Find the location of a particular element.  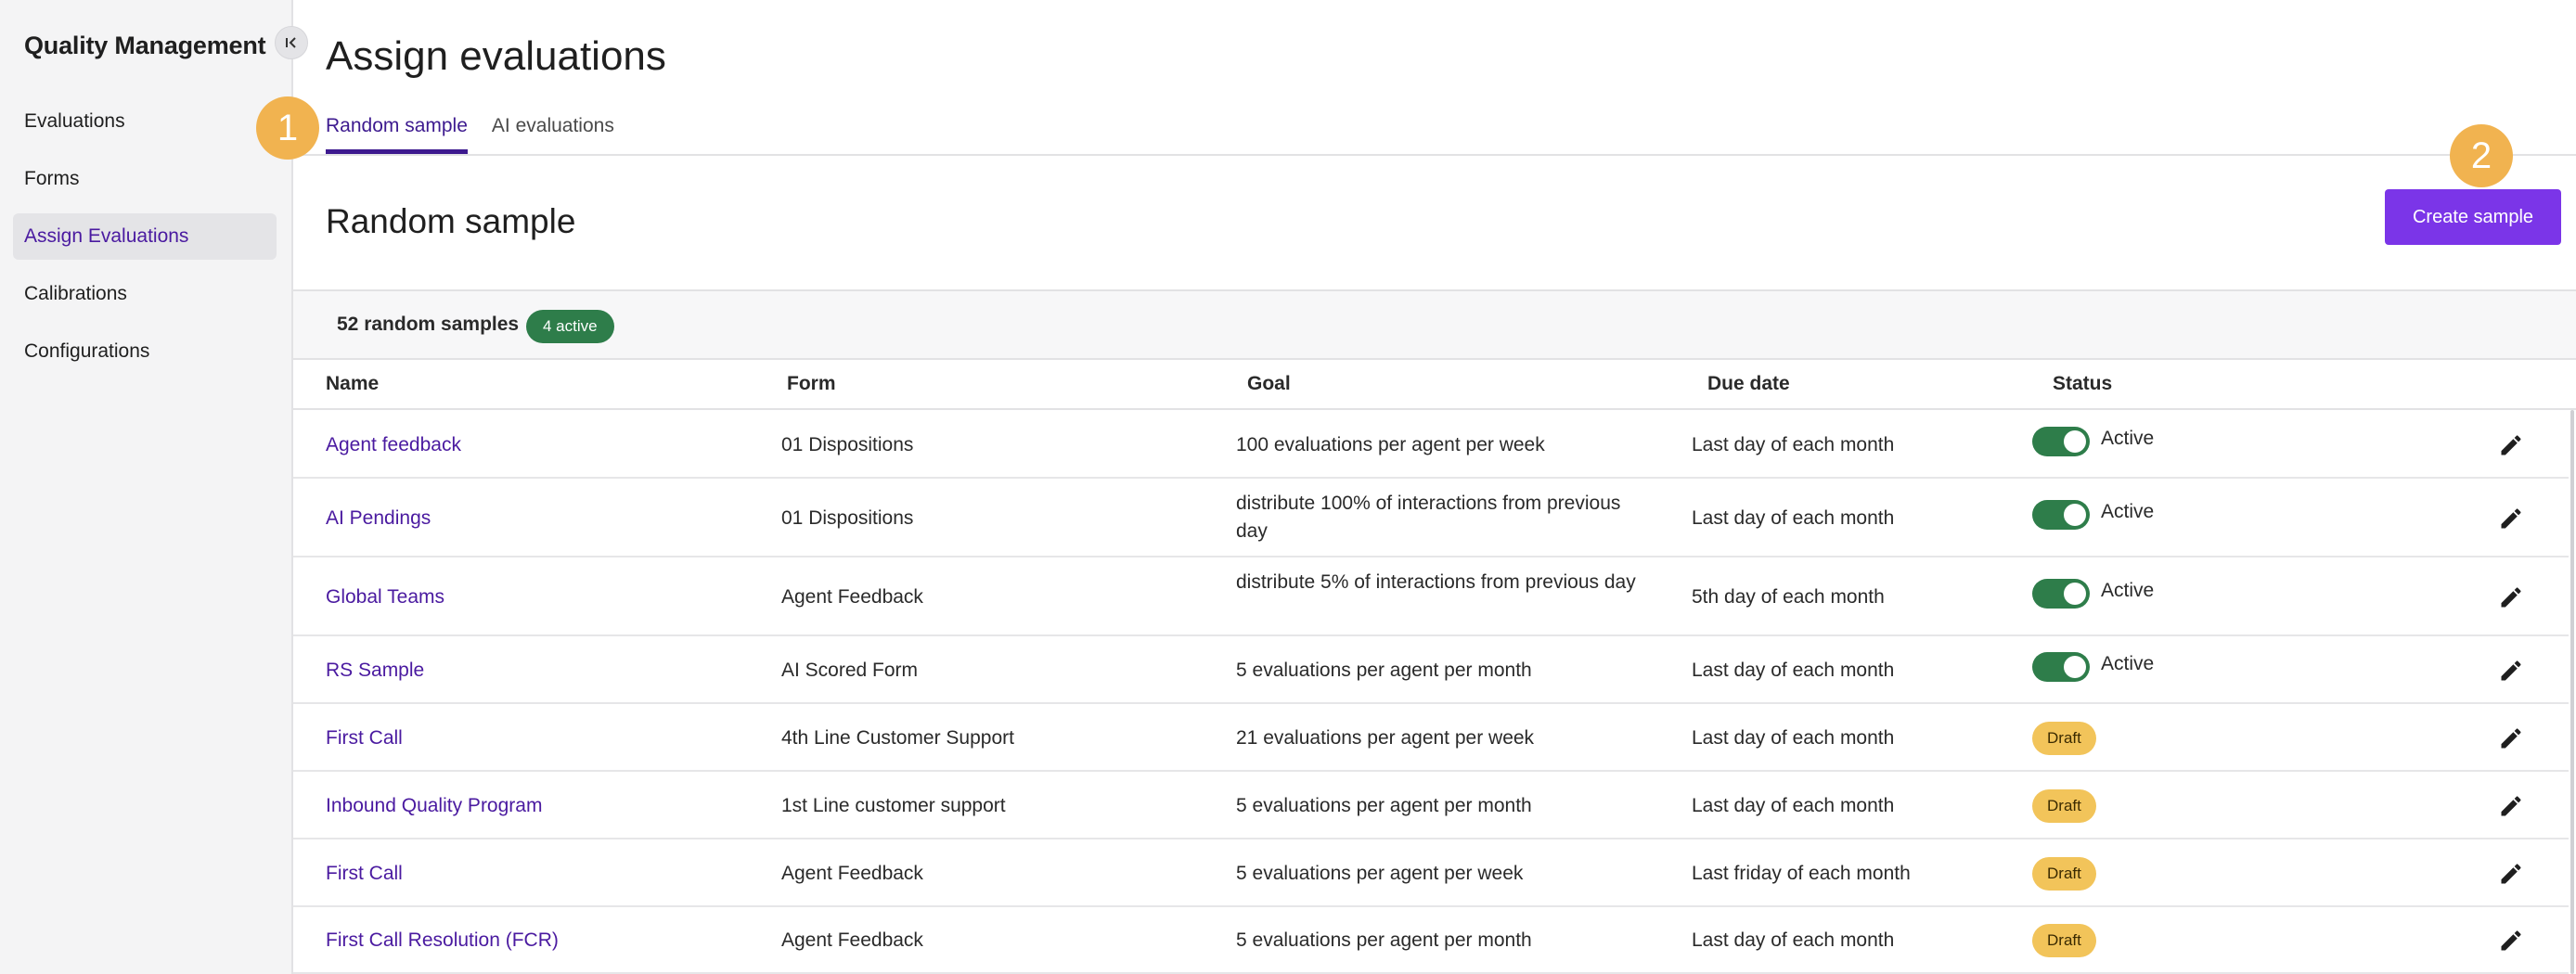

sample-count: 52 random samples is located at coordinates (428, 324).